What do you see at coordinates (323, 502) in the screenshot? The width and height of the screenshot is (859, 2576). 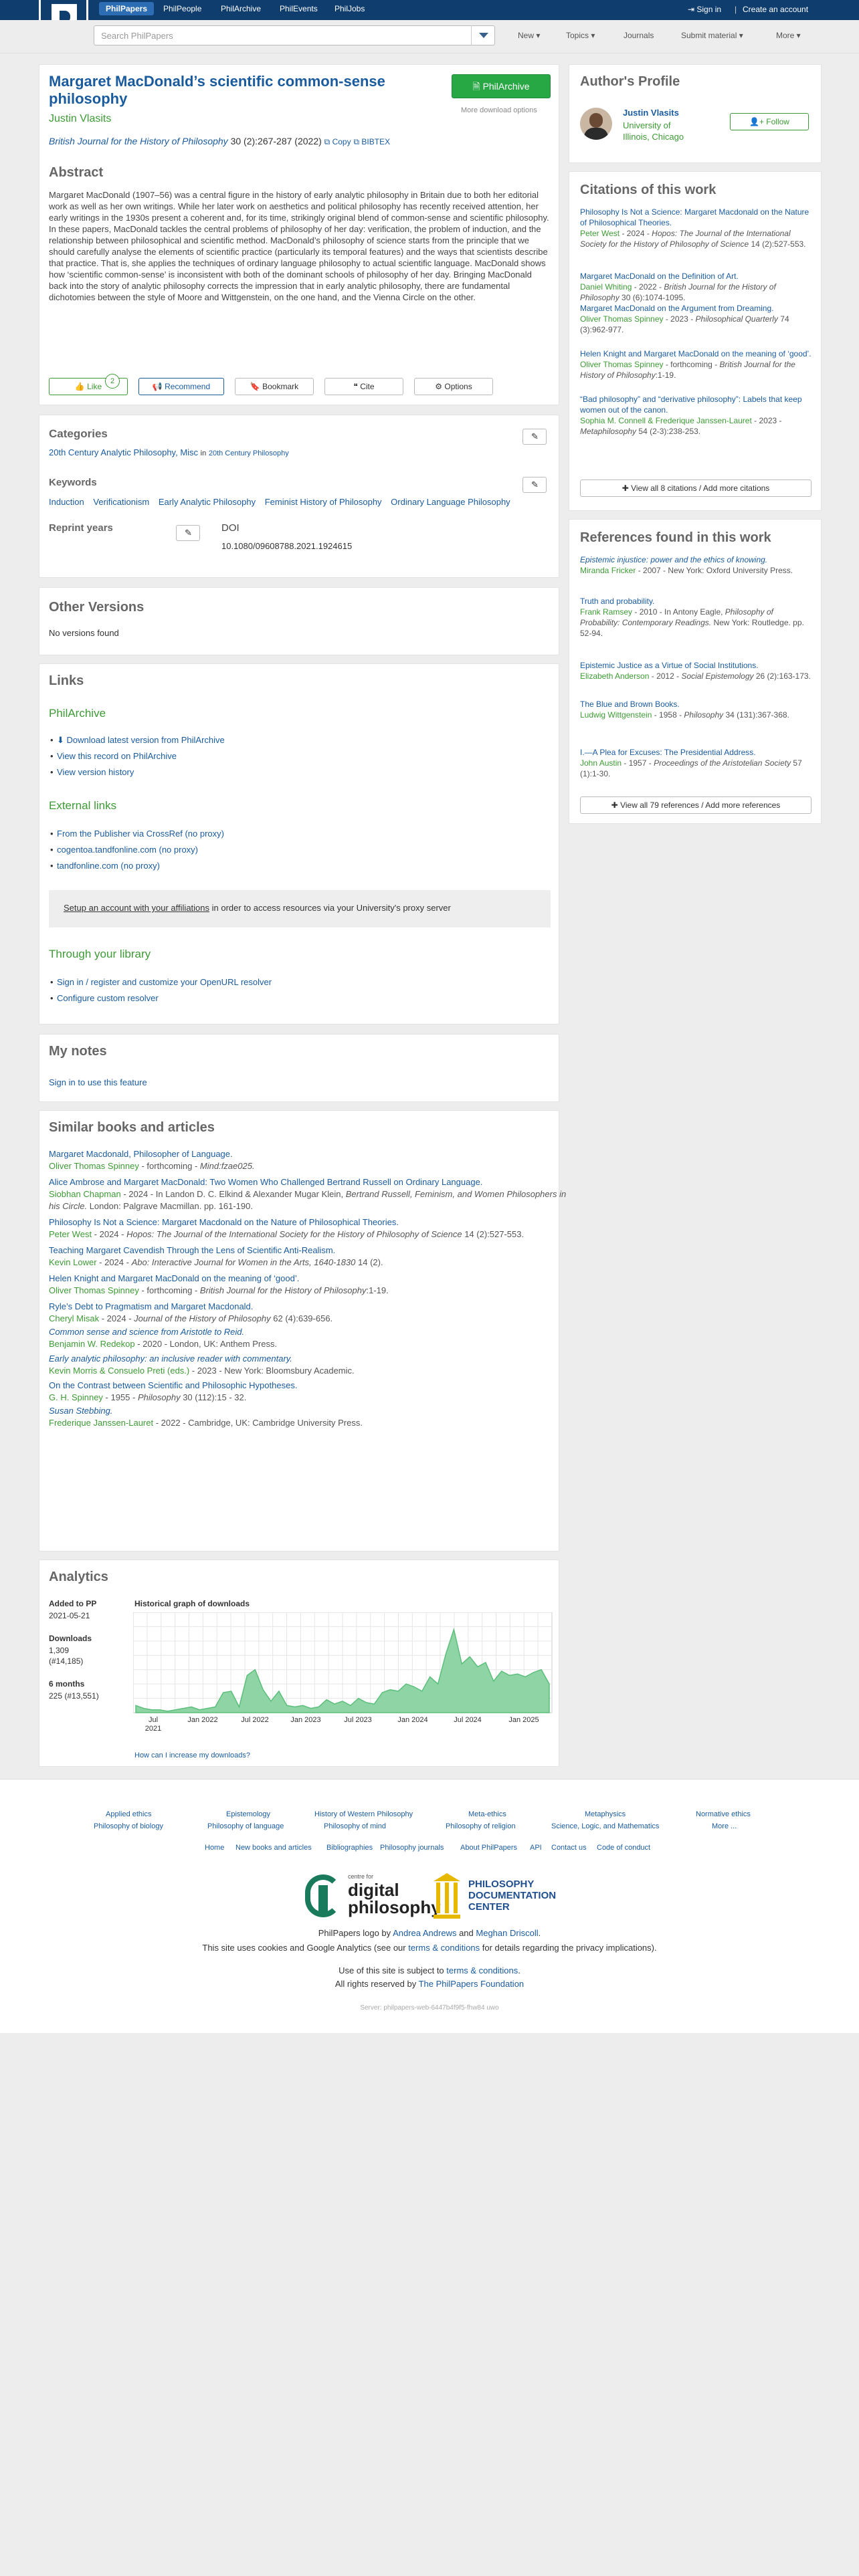 I see `keyword-link: Feminist History of Philosophy` at bounding box center [323, 502].